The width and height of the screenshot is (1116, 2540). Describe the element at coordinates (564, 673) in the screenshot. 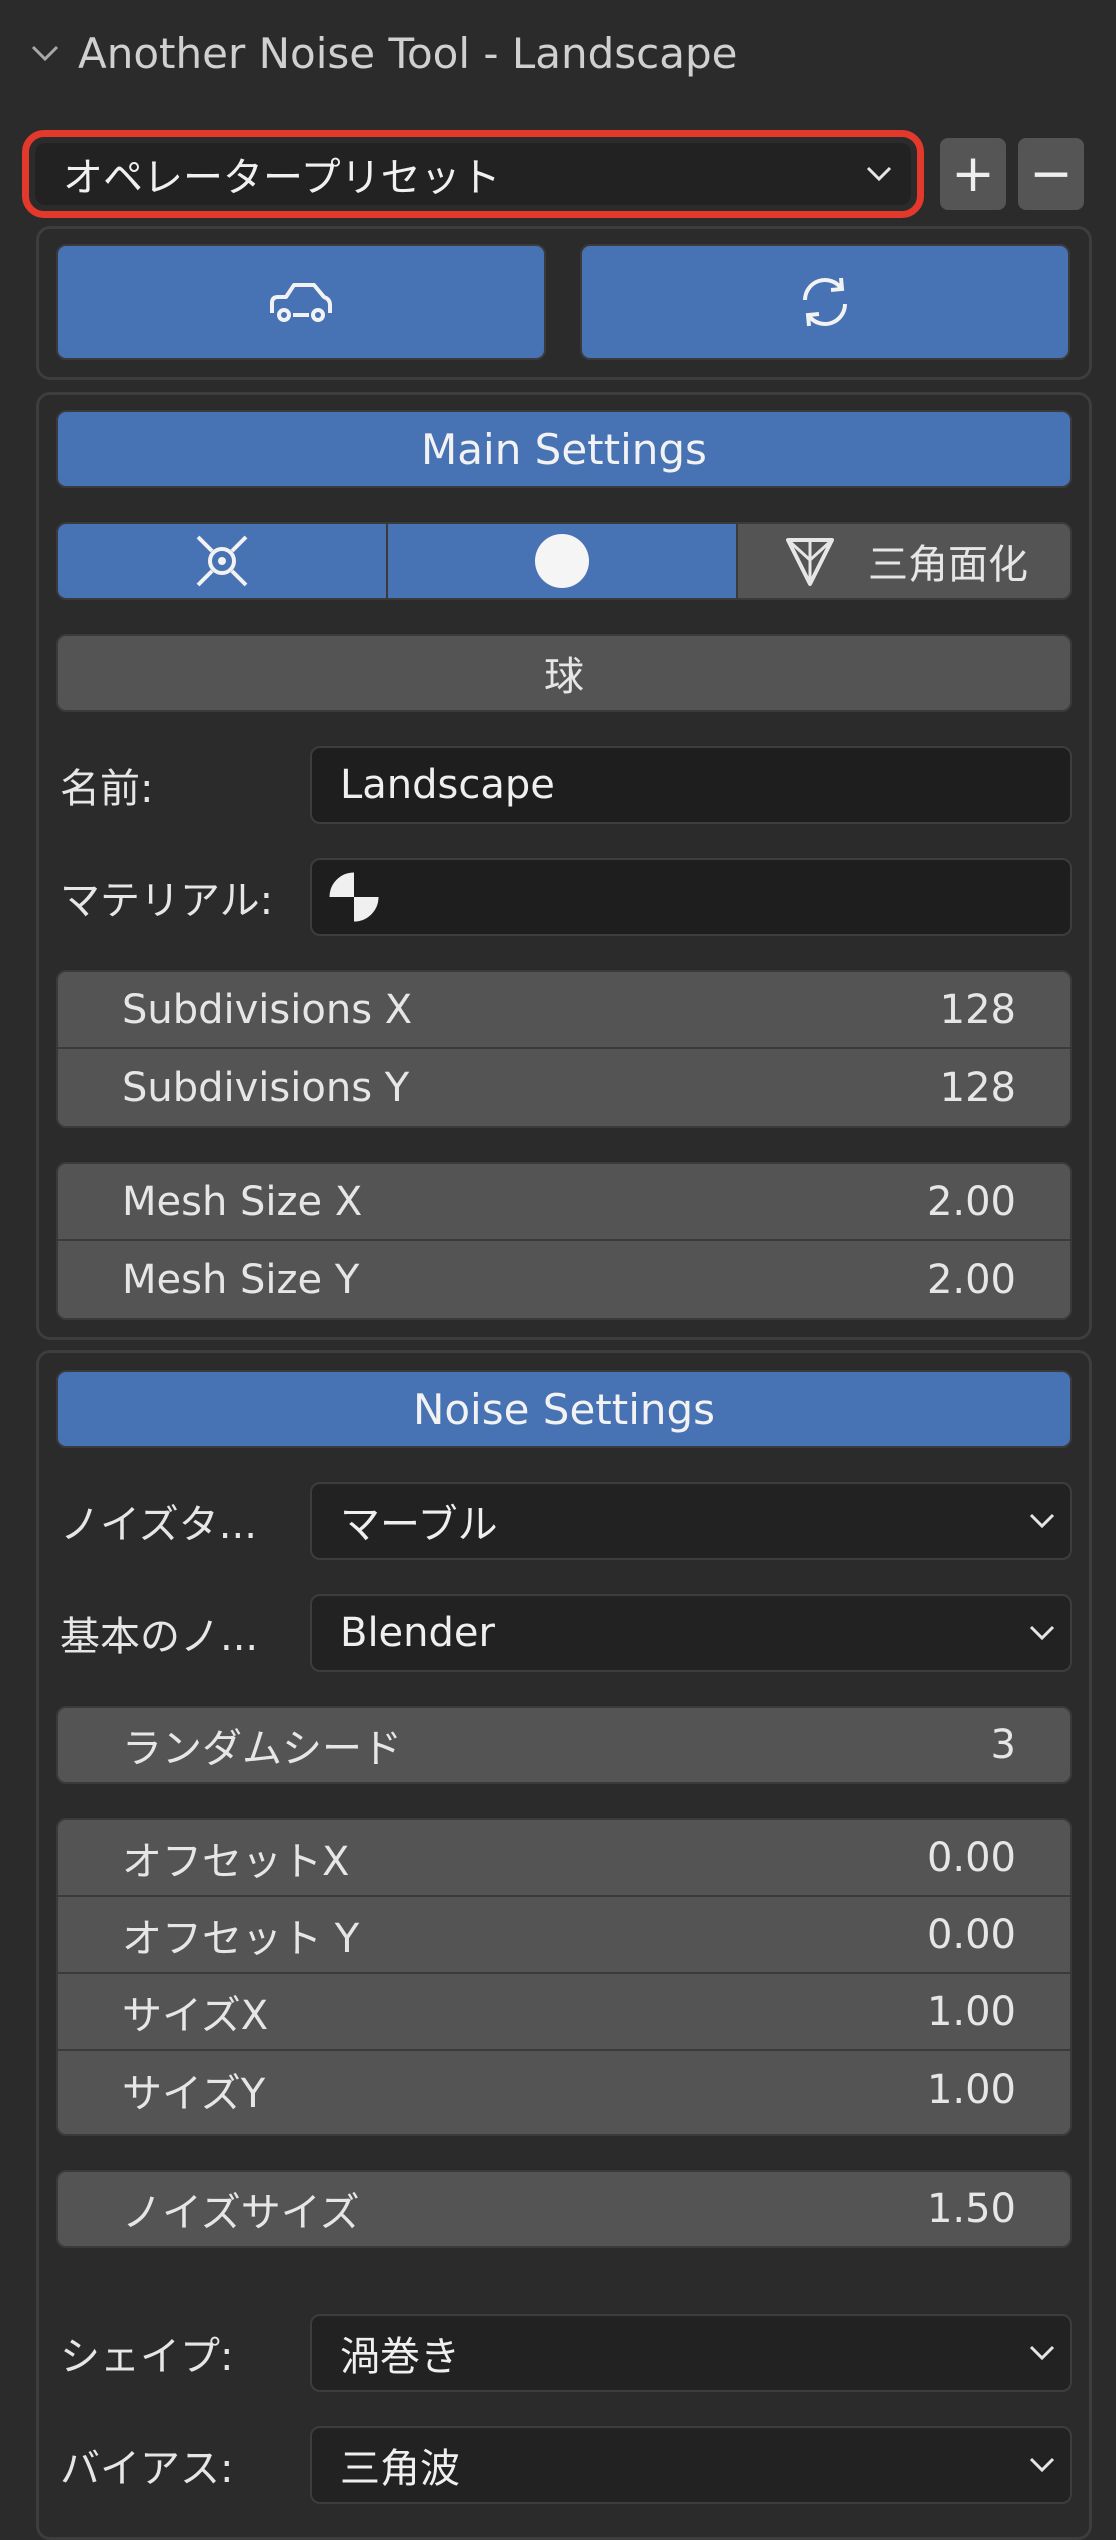

I see `sphere-button: 球` at that location.